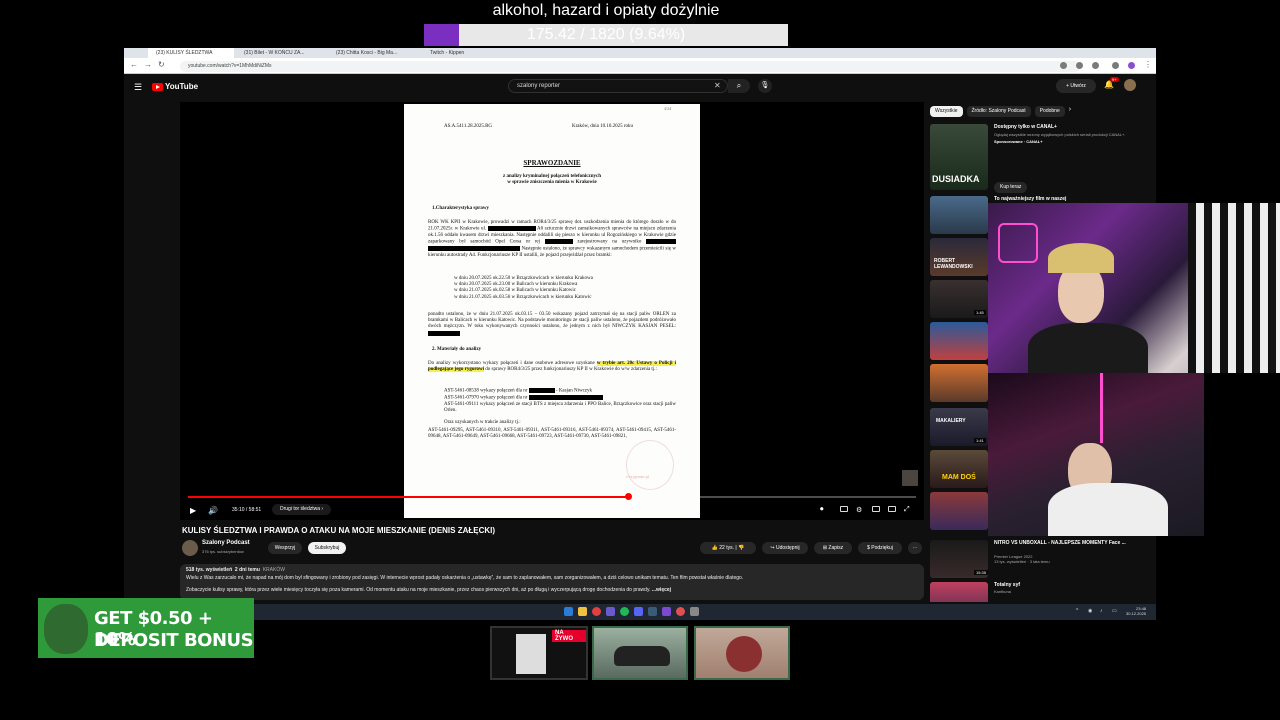 The image size is (1280, 720). I want to click on tab-twitch: Twitch - Kippen, so click(452, 53).